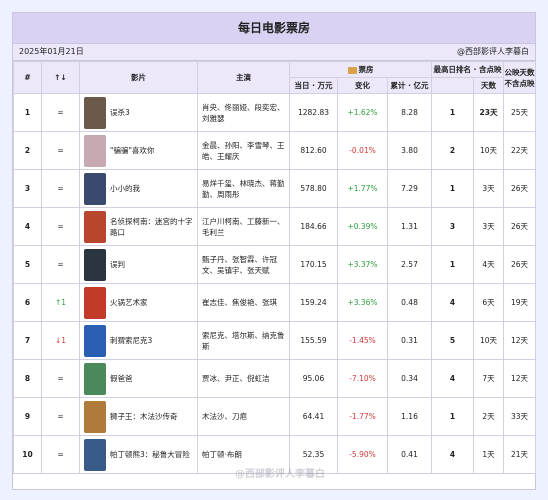 Image resolution: width=548 pixels, height=500 pixels. What do you see at coordinates (243, 77) in the screenshot?
I see `header-cast: 主演` at bounding box center [243, 77].